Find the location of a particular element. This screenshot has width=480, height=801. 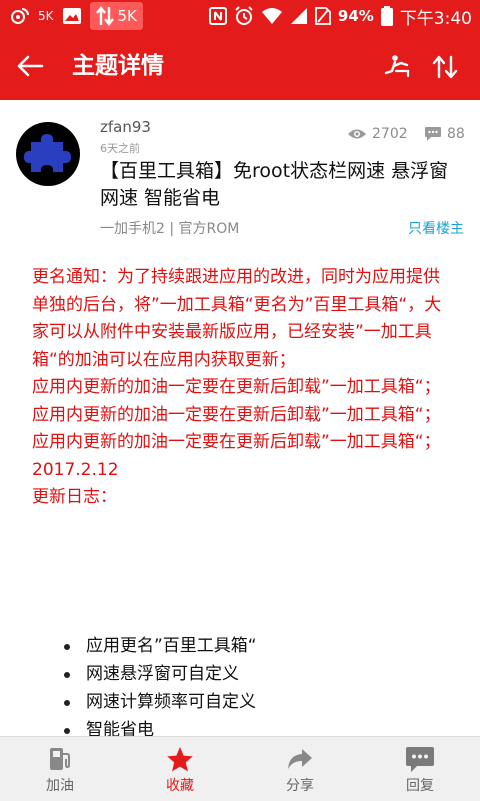

refuel-button: 加油 is located at coordinates (60, 769).